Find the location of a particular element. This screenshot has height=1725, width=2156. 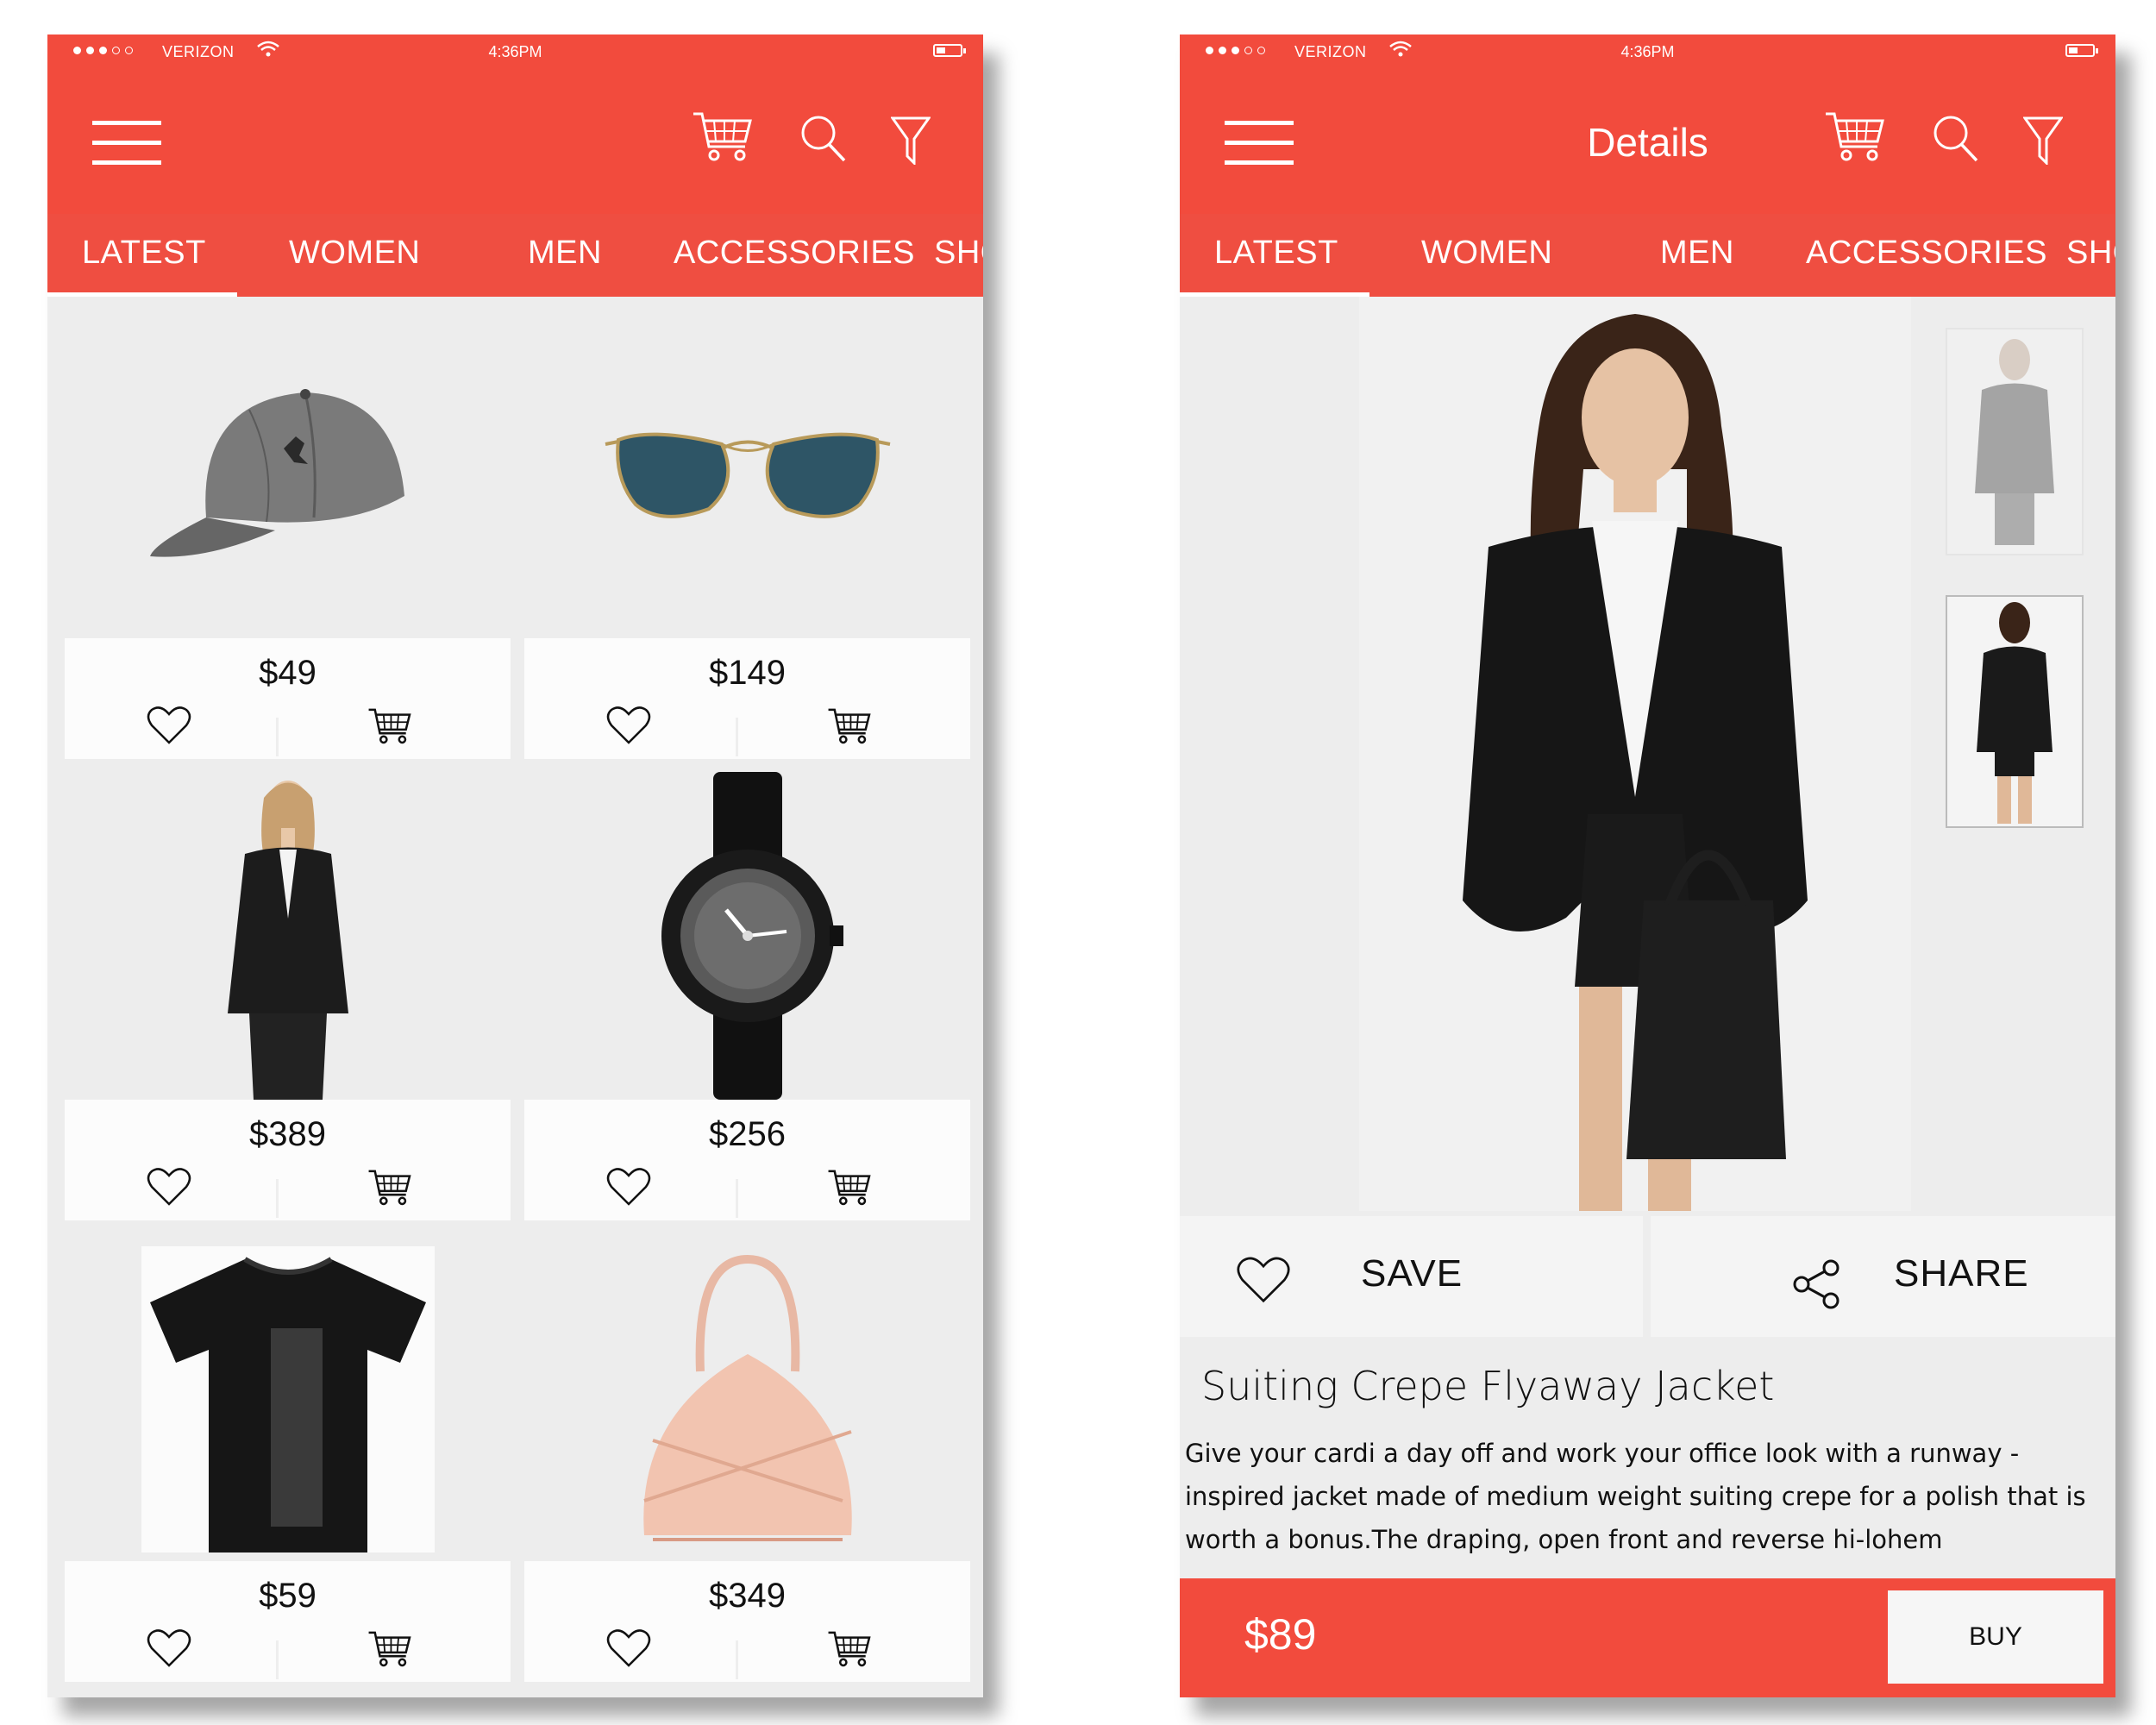

product-info: $59 is located at coordinates (288, 1621).